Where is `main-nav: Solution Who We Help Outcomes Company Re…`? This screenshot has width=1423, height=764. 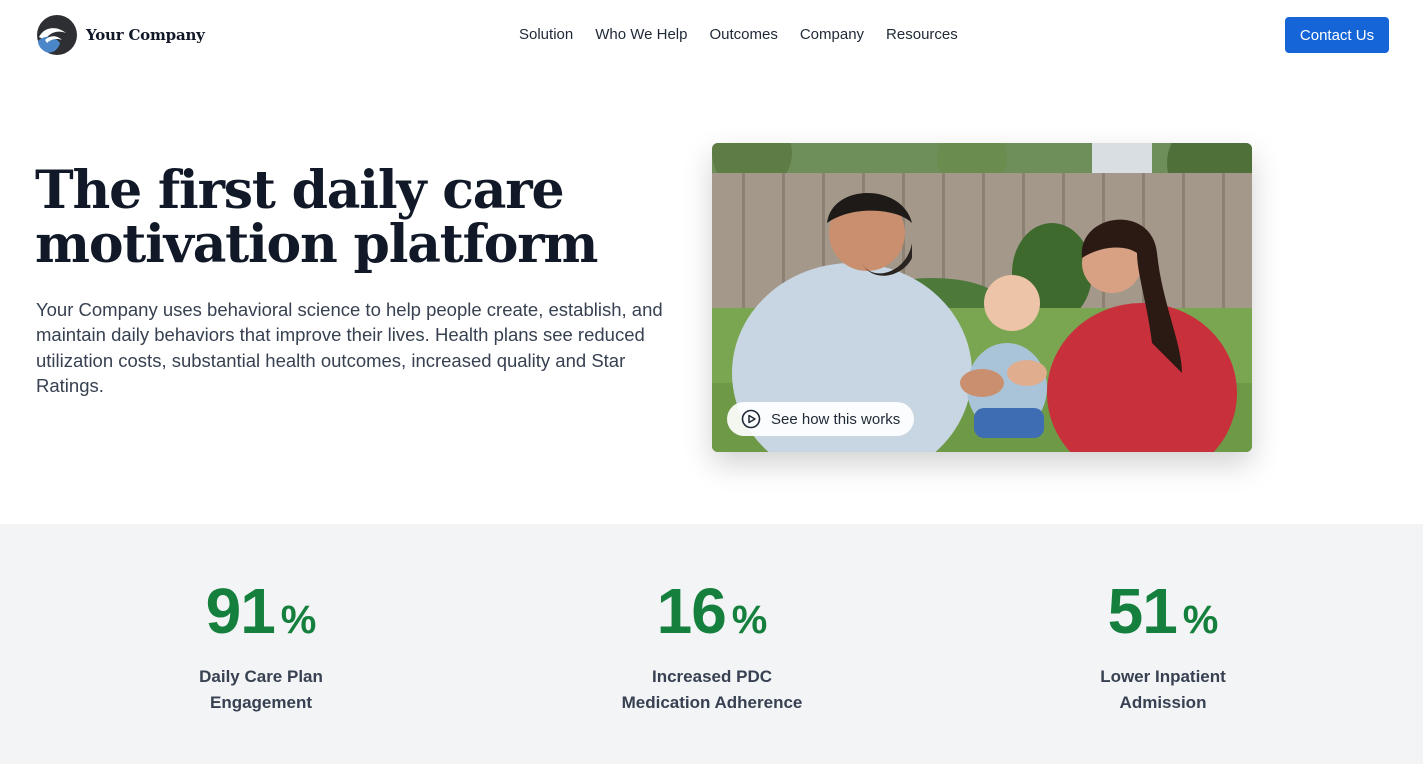 main-nav: Solution Who We Help Outcomes Company Re… is located at coordinates (738, 35).